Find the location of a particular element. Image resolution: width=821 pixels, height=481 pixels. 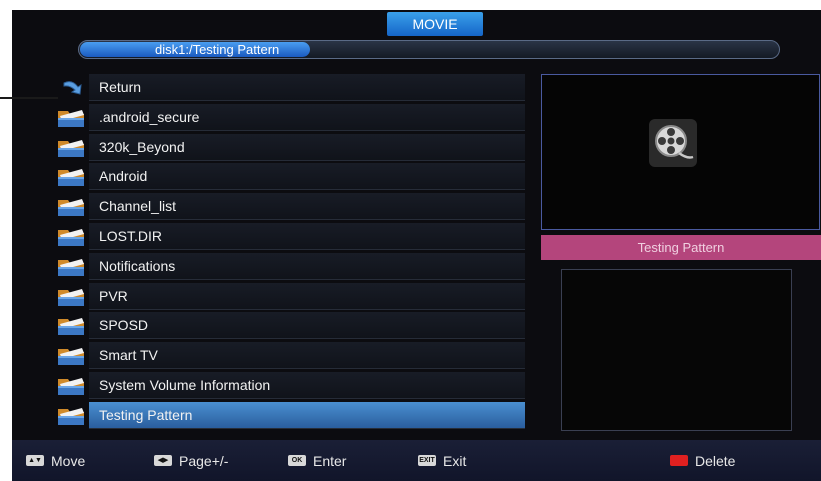

list-item-folder: LOST.DIR is located at coordinates (291, 237).